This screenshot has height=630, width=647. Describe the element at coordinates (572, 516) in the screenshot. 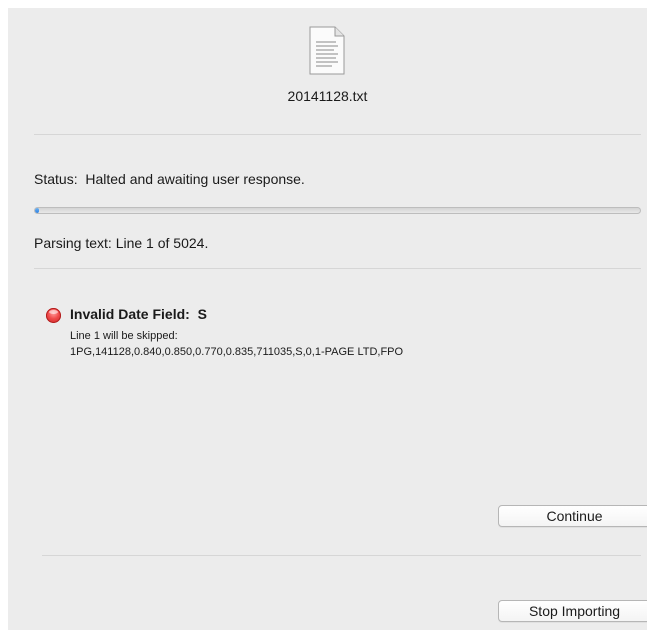

I see `continue-button: Continue` at that location.